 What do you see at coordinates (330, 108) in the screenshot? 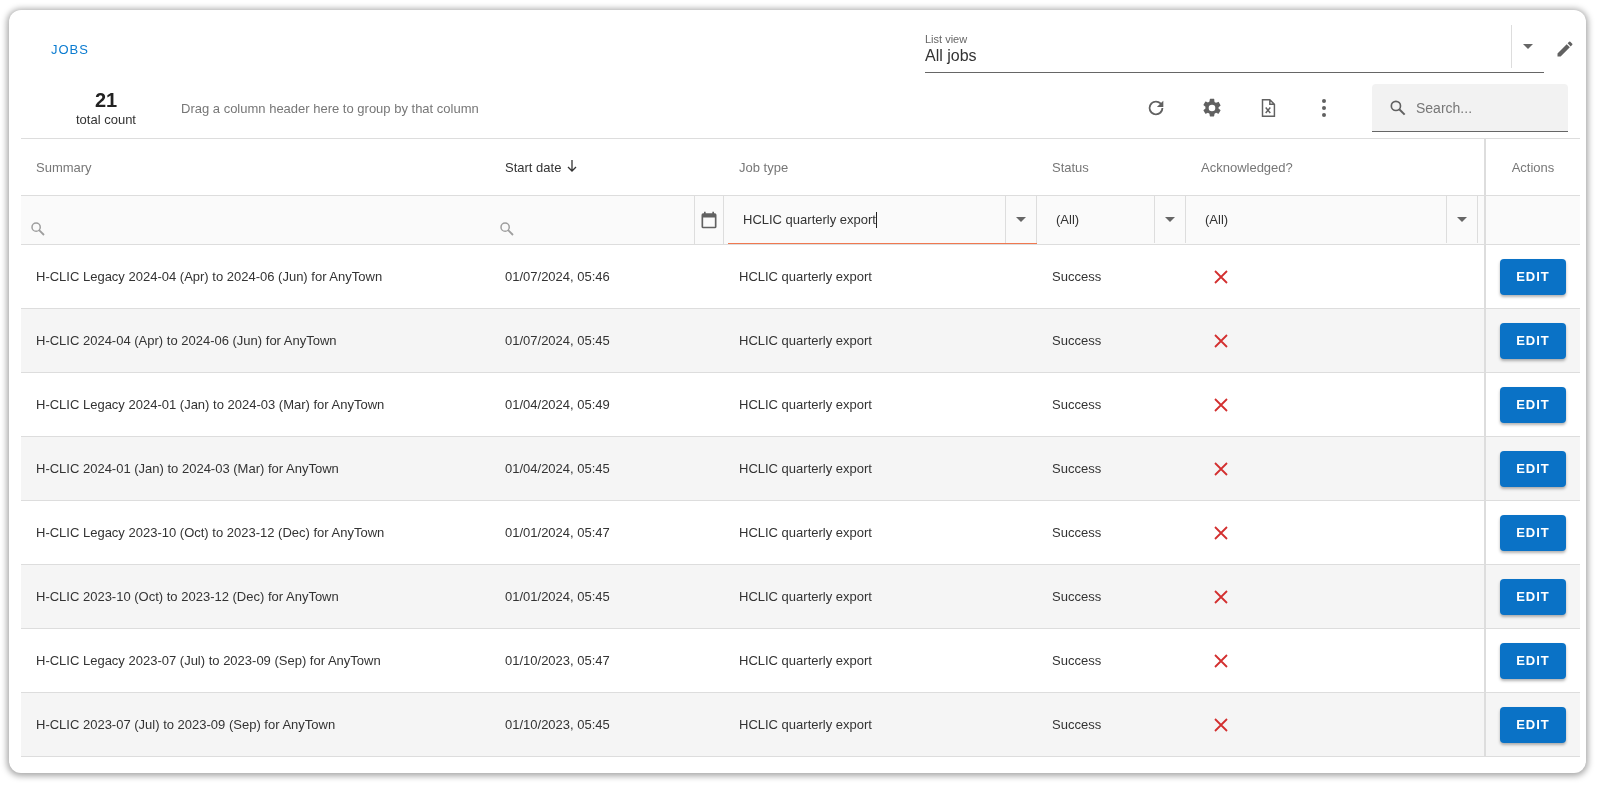
I see `group-by-hint: Drag a column header here to group by that column` at bounding box center [330, 108].